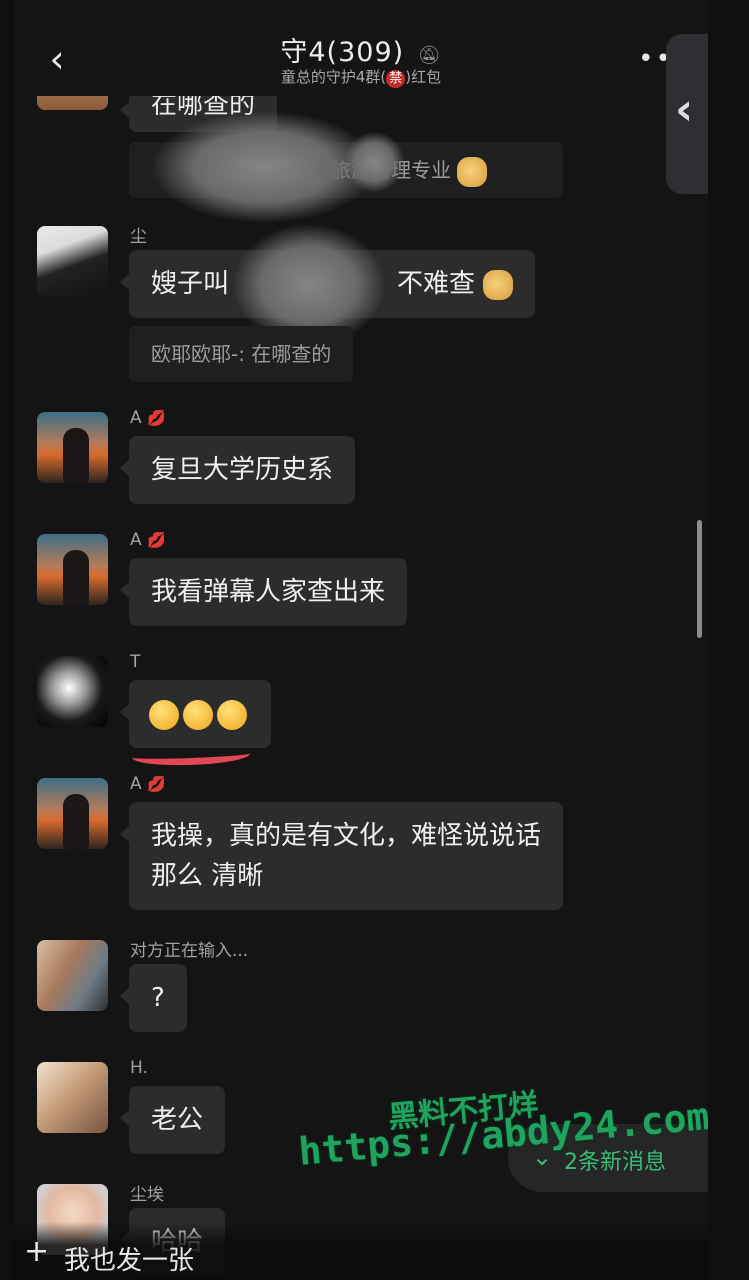 The height and width of the screenshot is (1280, 749). I want to click on more-button: • •, so click(654, 59).